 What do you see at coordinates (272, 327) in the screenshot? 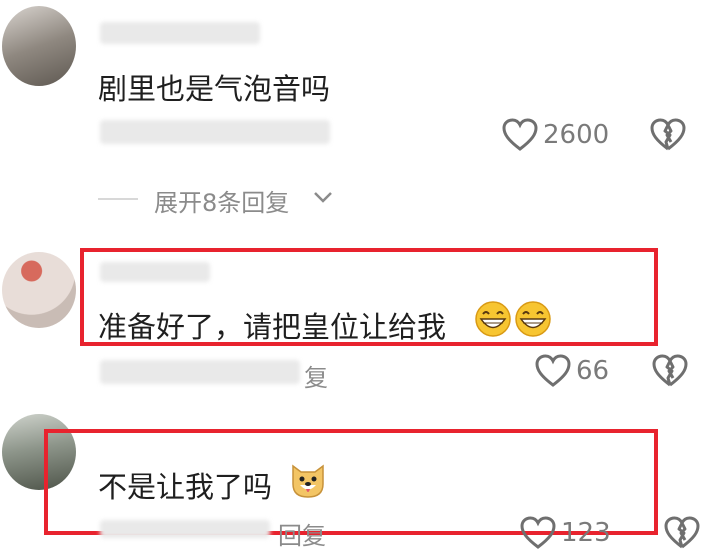
I see `comment-text: 准备好了，请把皇位让给我` at bounding box center [272, 327].